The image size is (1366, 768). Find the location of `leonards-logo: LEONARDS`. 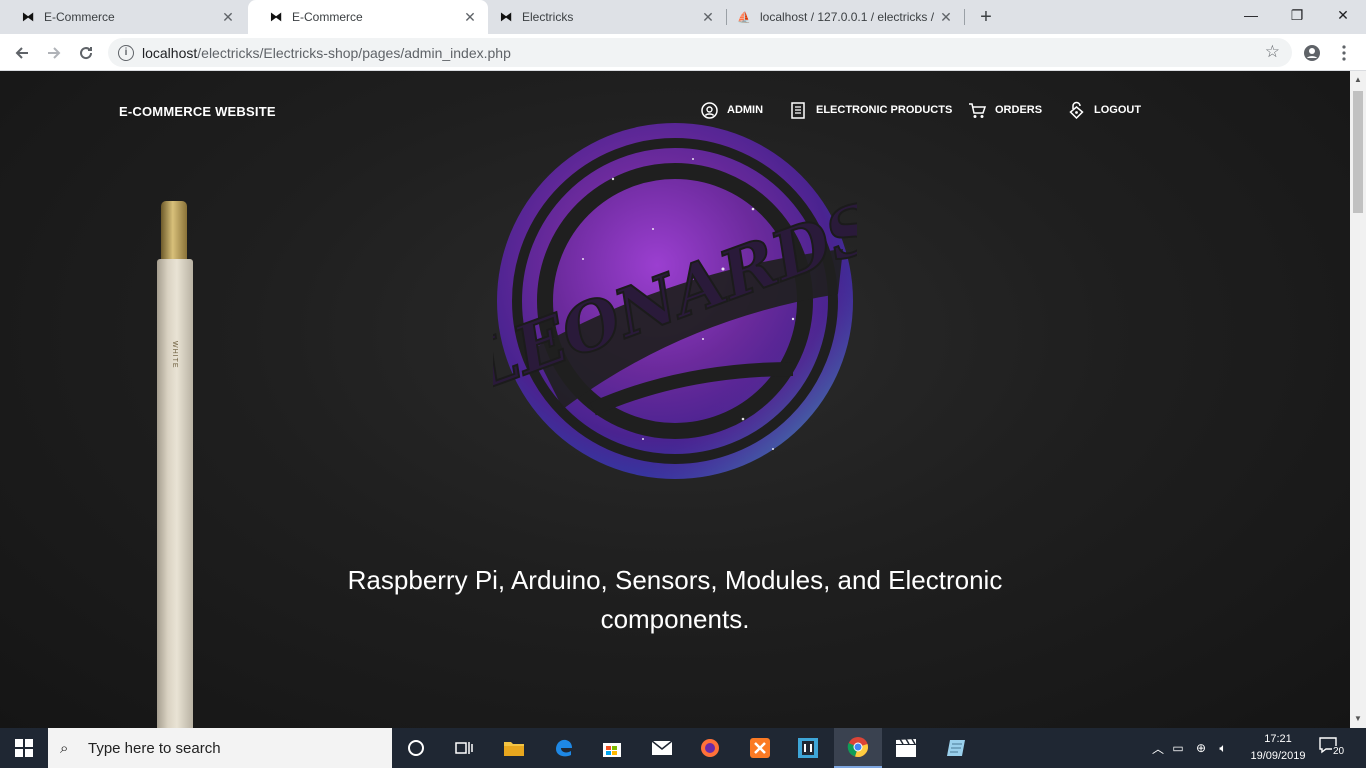

leonards-logo: LEONARDS is located at coordinates (675, 301).